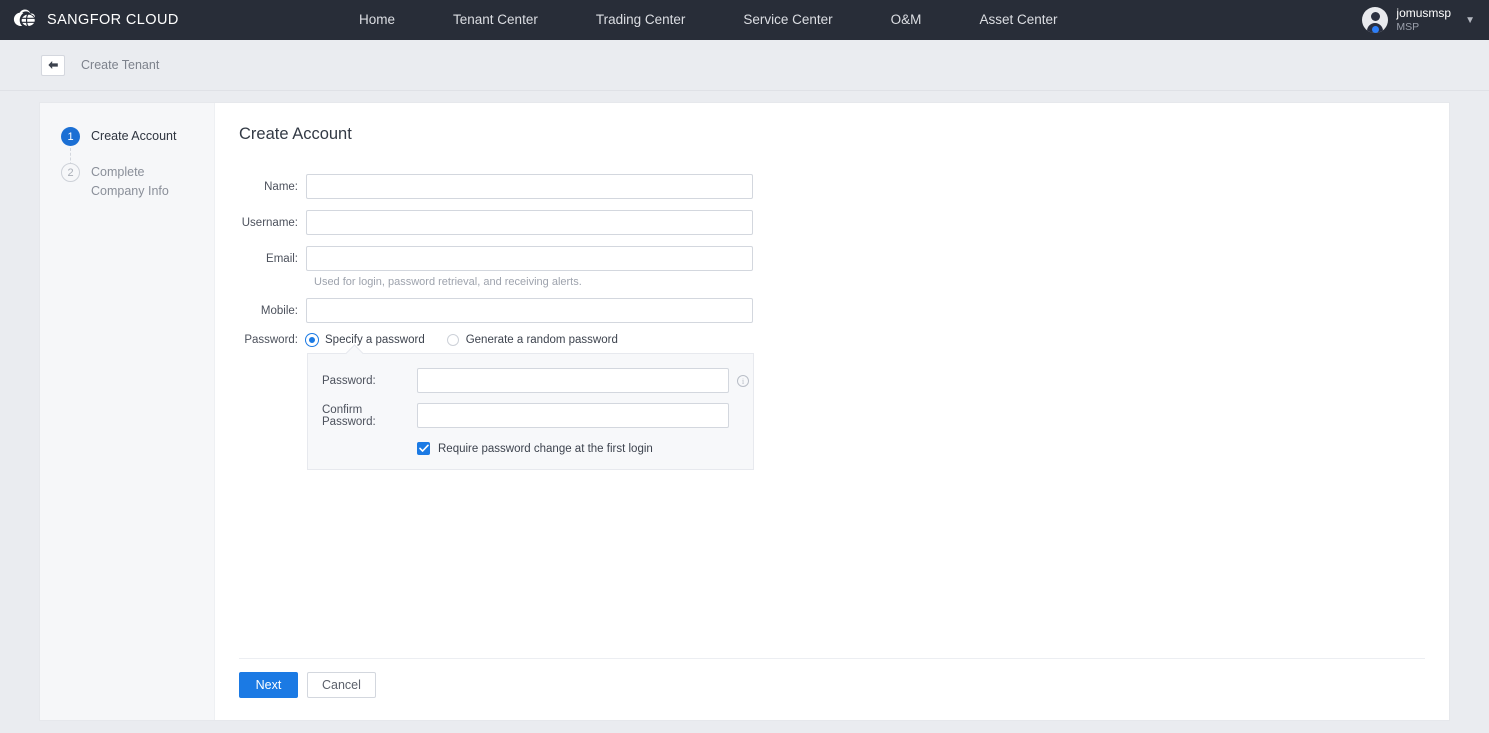 This screenshot has height=733, width=1489. What do you see at coordinates (641, 20) in the screenshot?
I see `nav-item-trading-center: Trading Center` at bounding box center [641, 20].